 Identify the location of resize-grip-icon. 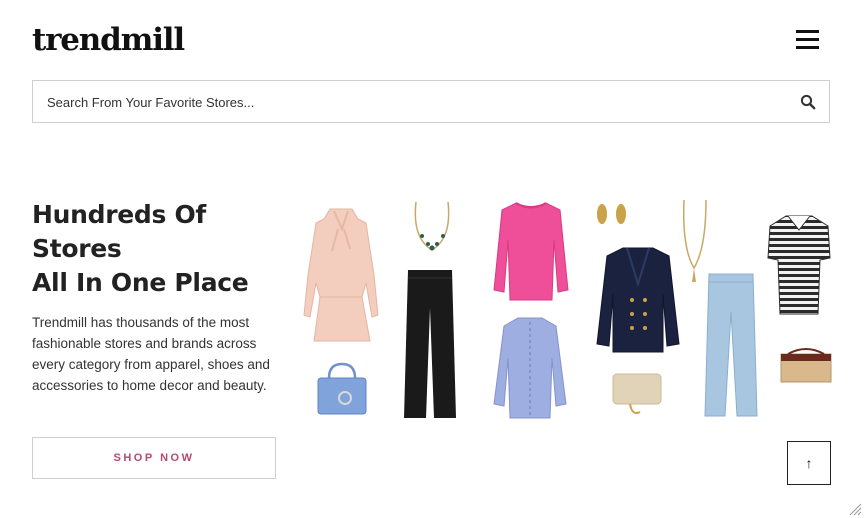
(855, 509).